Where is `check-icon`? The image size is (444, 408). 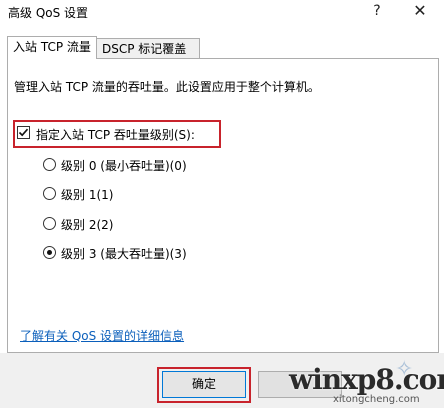
check-icon is located at coordinates (23, 132).